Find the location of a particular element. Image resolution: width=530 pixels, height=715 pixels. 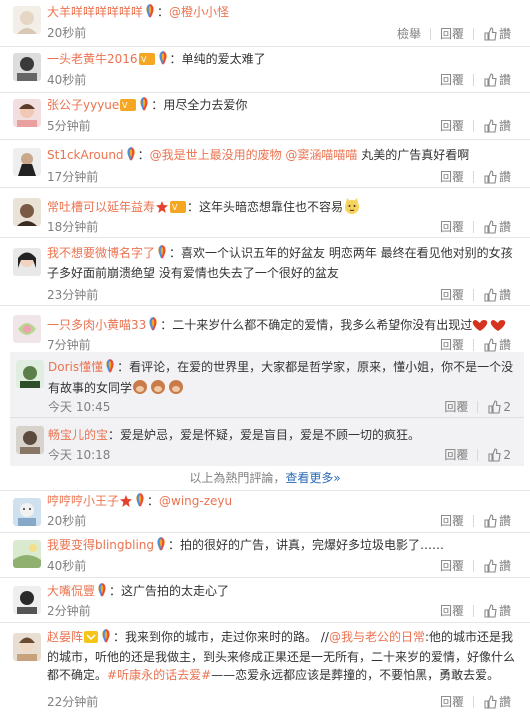

mention-link: @橙小小怪 is located at coordinates (199, 12).